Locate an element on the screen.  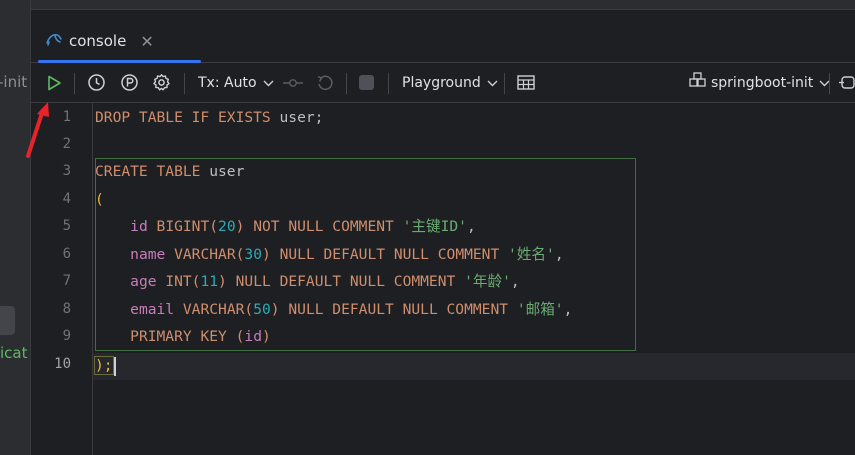
rollback-icon is located at coordinates (325, 82).